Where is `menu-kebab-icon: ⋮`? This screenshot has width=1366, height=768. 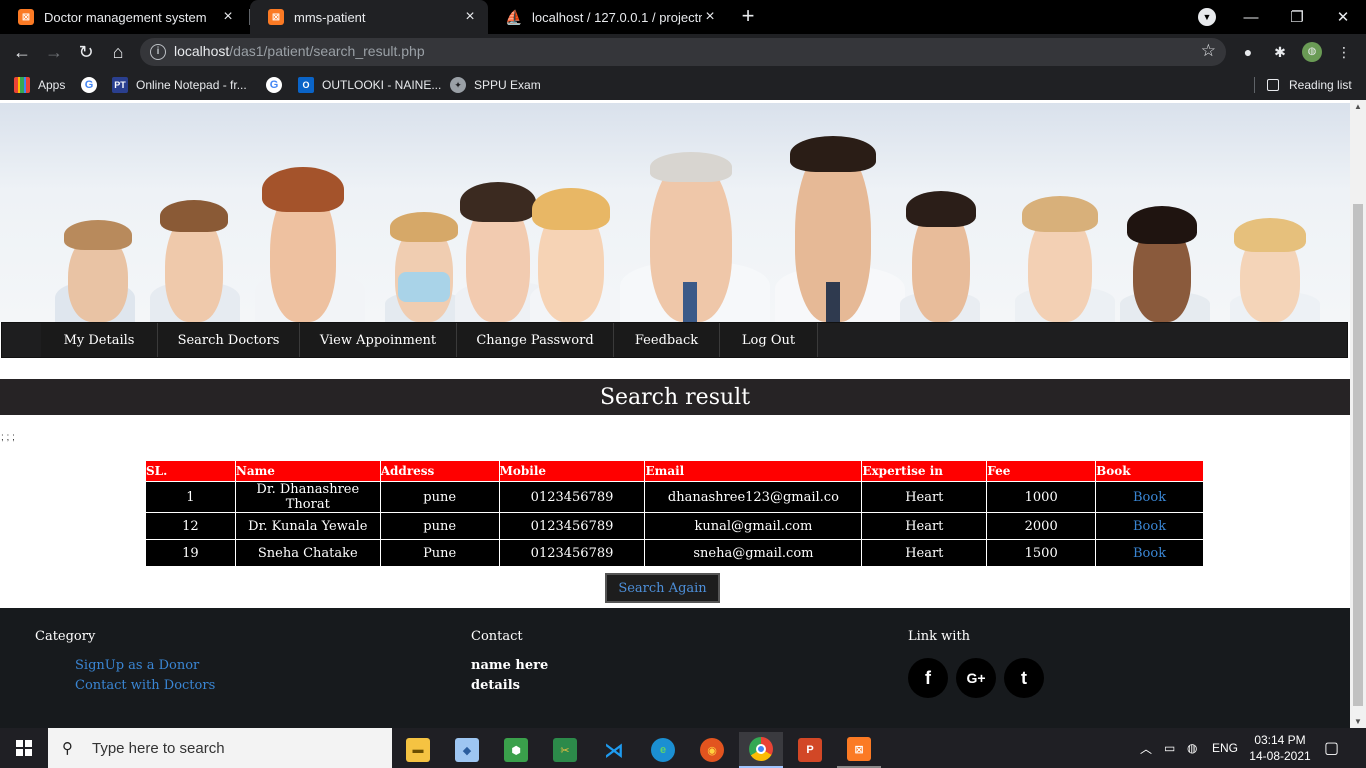
menu-kebab-icon: ⋮ is located at coordinates (1344, 52).